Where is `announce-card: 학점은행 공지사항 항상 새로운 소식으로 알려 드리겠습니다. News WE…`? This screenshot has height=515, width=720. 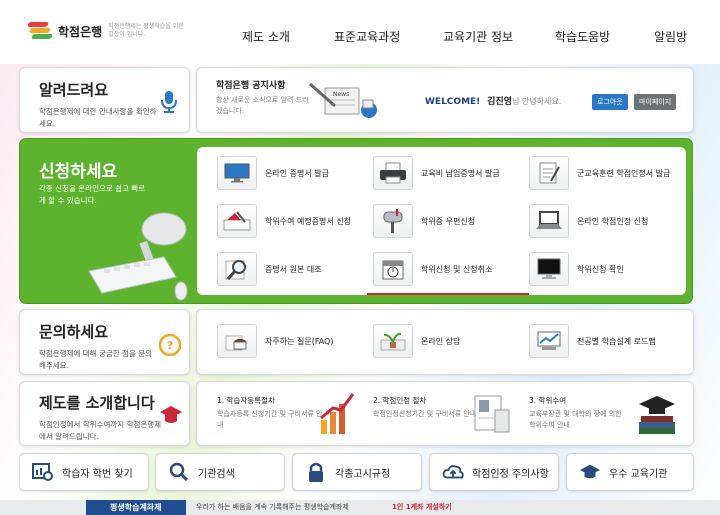 announce-card: 학점은행 공지사항 항상 새로운 소식으로 알려 드리겠습니다. News WE… is located at coordinates (445, 100).